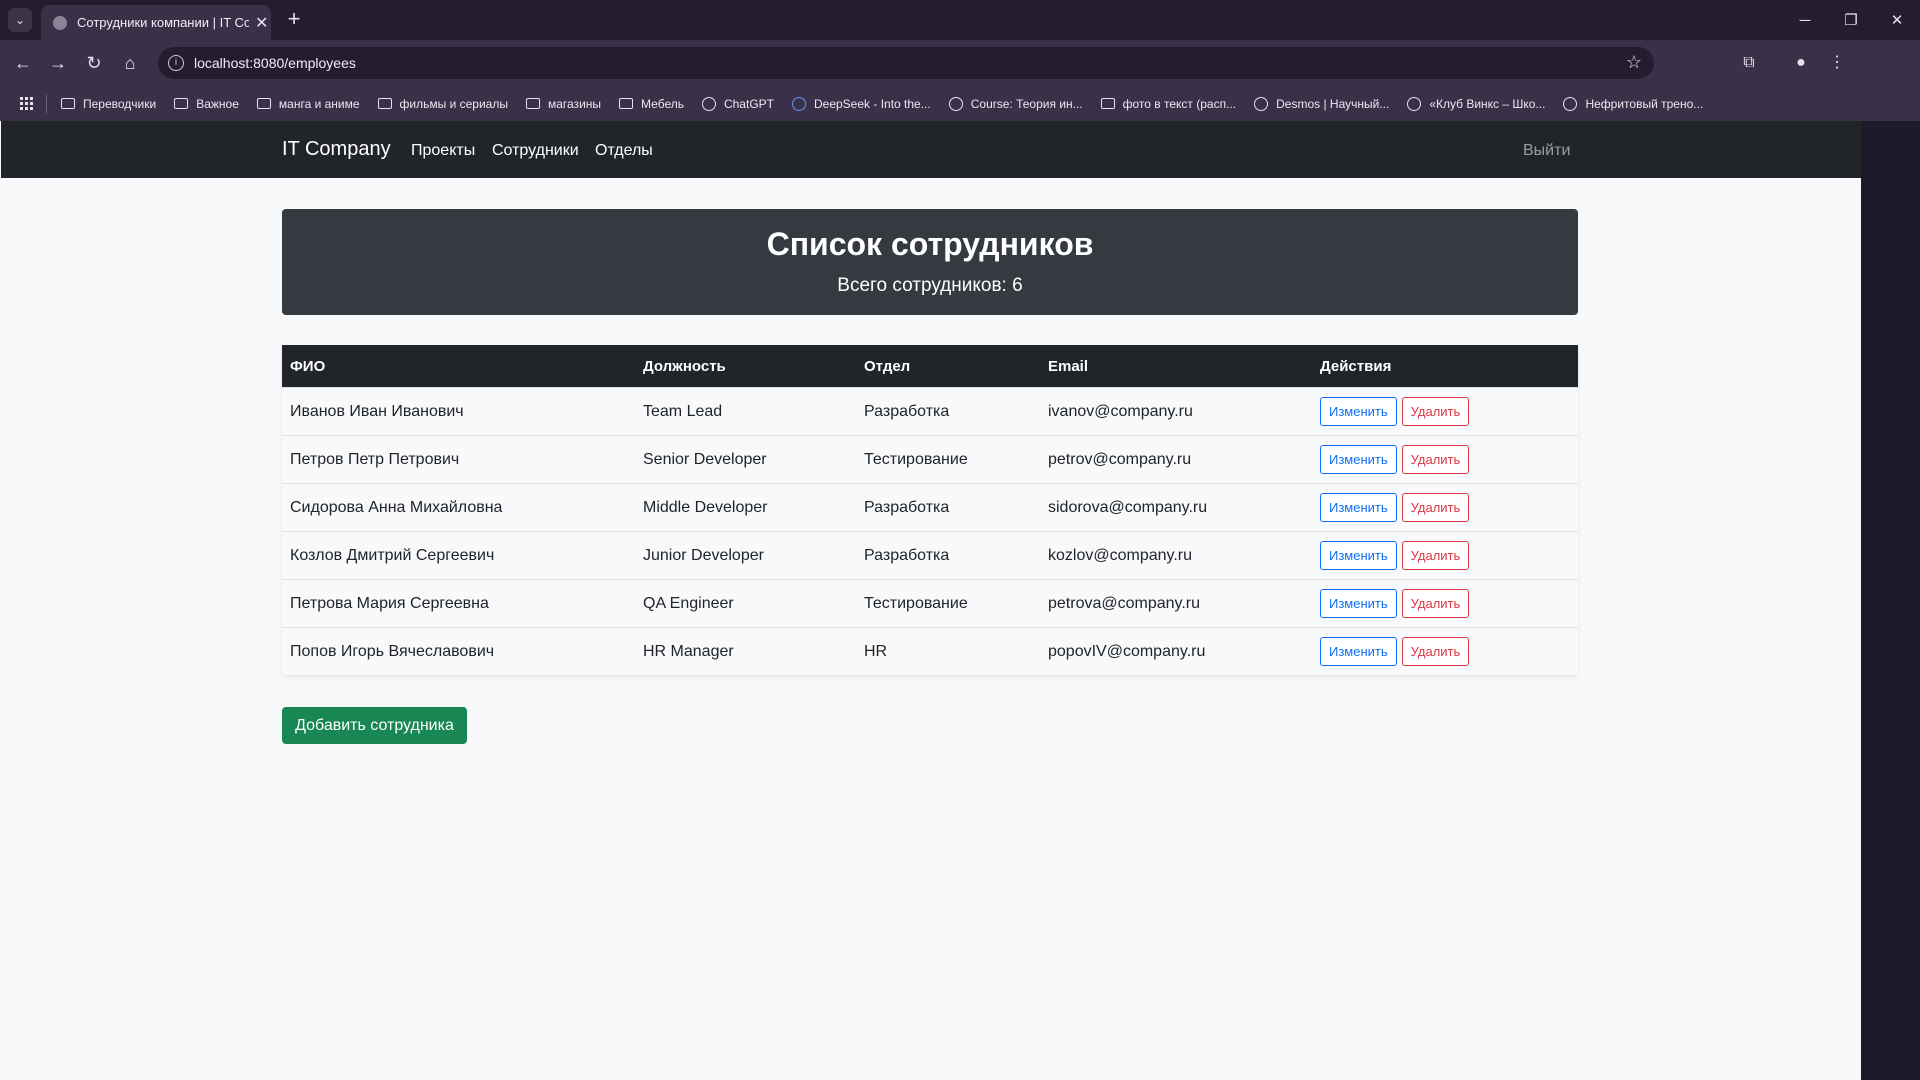  Describe the element at coordinates (1176, 651) in the screenshot. I see `employee-email: popovIV@company.ru` at that location.